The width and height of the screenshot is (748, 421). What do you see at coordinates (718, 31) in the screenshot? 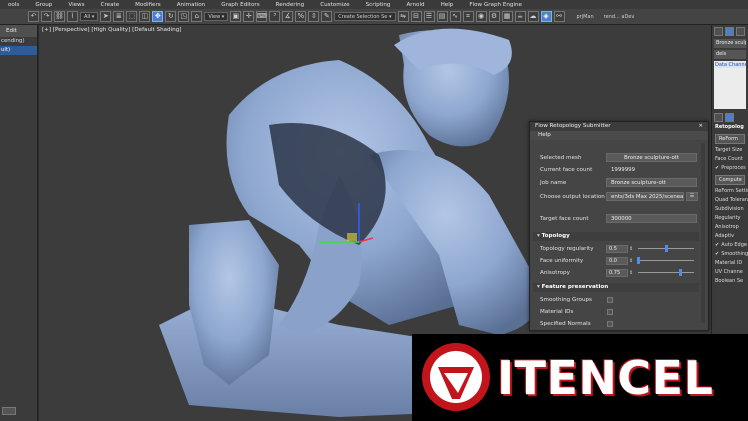
I see `create-tab-icon` at bounding box center [718, 31].